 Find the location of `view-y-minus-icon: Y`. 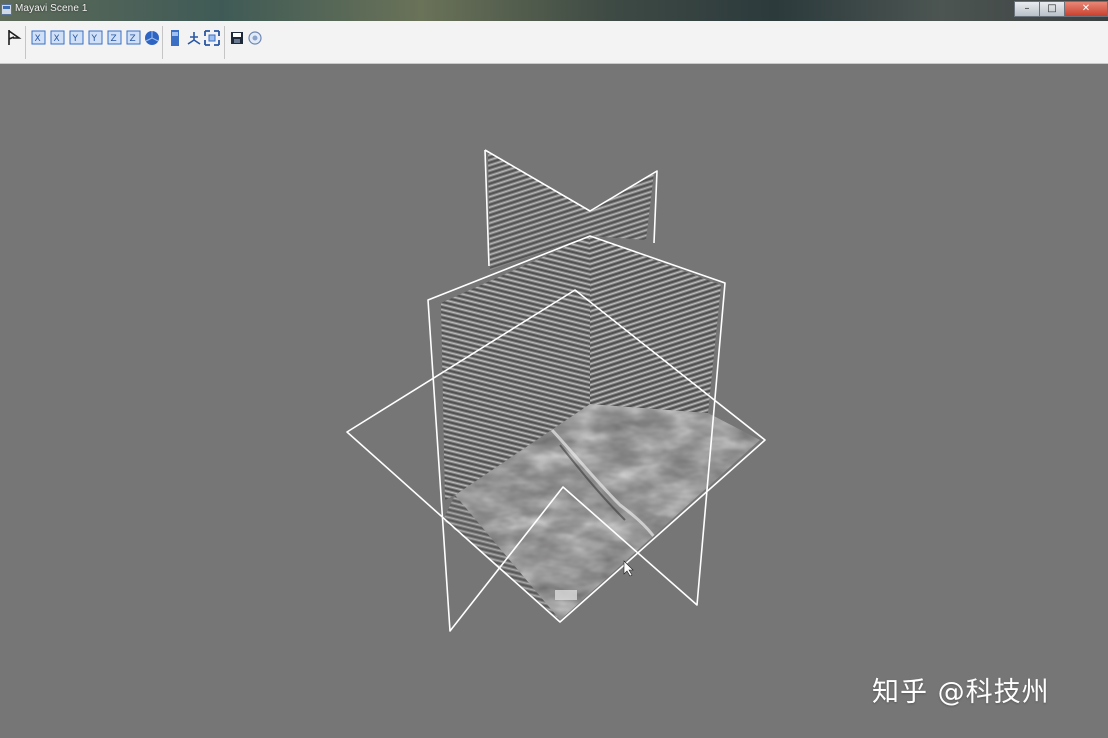

view-y-minus-icon: Y is located at coordinates (95, 37).